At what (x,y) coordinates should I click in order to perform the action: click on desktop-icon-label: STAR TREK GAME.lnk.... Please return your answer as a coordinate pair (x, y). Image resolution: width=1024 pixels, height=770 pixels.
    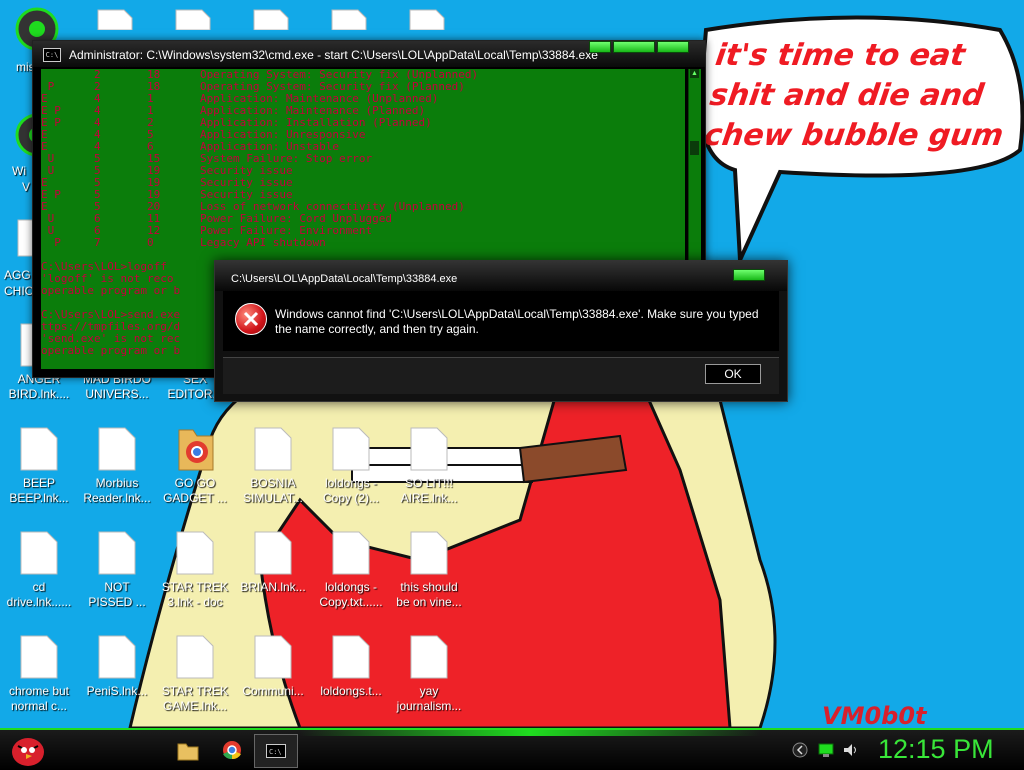
    Looking at the image, I should click on (195, 698).